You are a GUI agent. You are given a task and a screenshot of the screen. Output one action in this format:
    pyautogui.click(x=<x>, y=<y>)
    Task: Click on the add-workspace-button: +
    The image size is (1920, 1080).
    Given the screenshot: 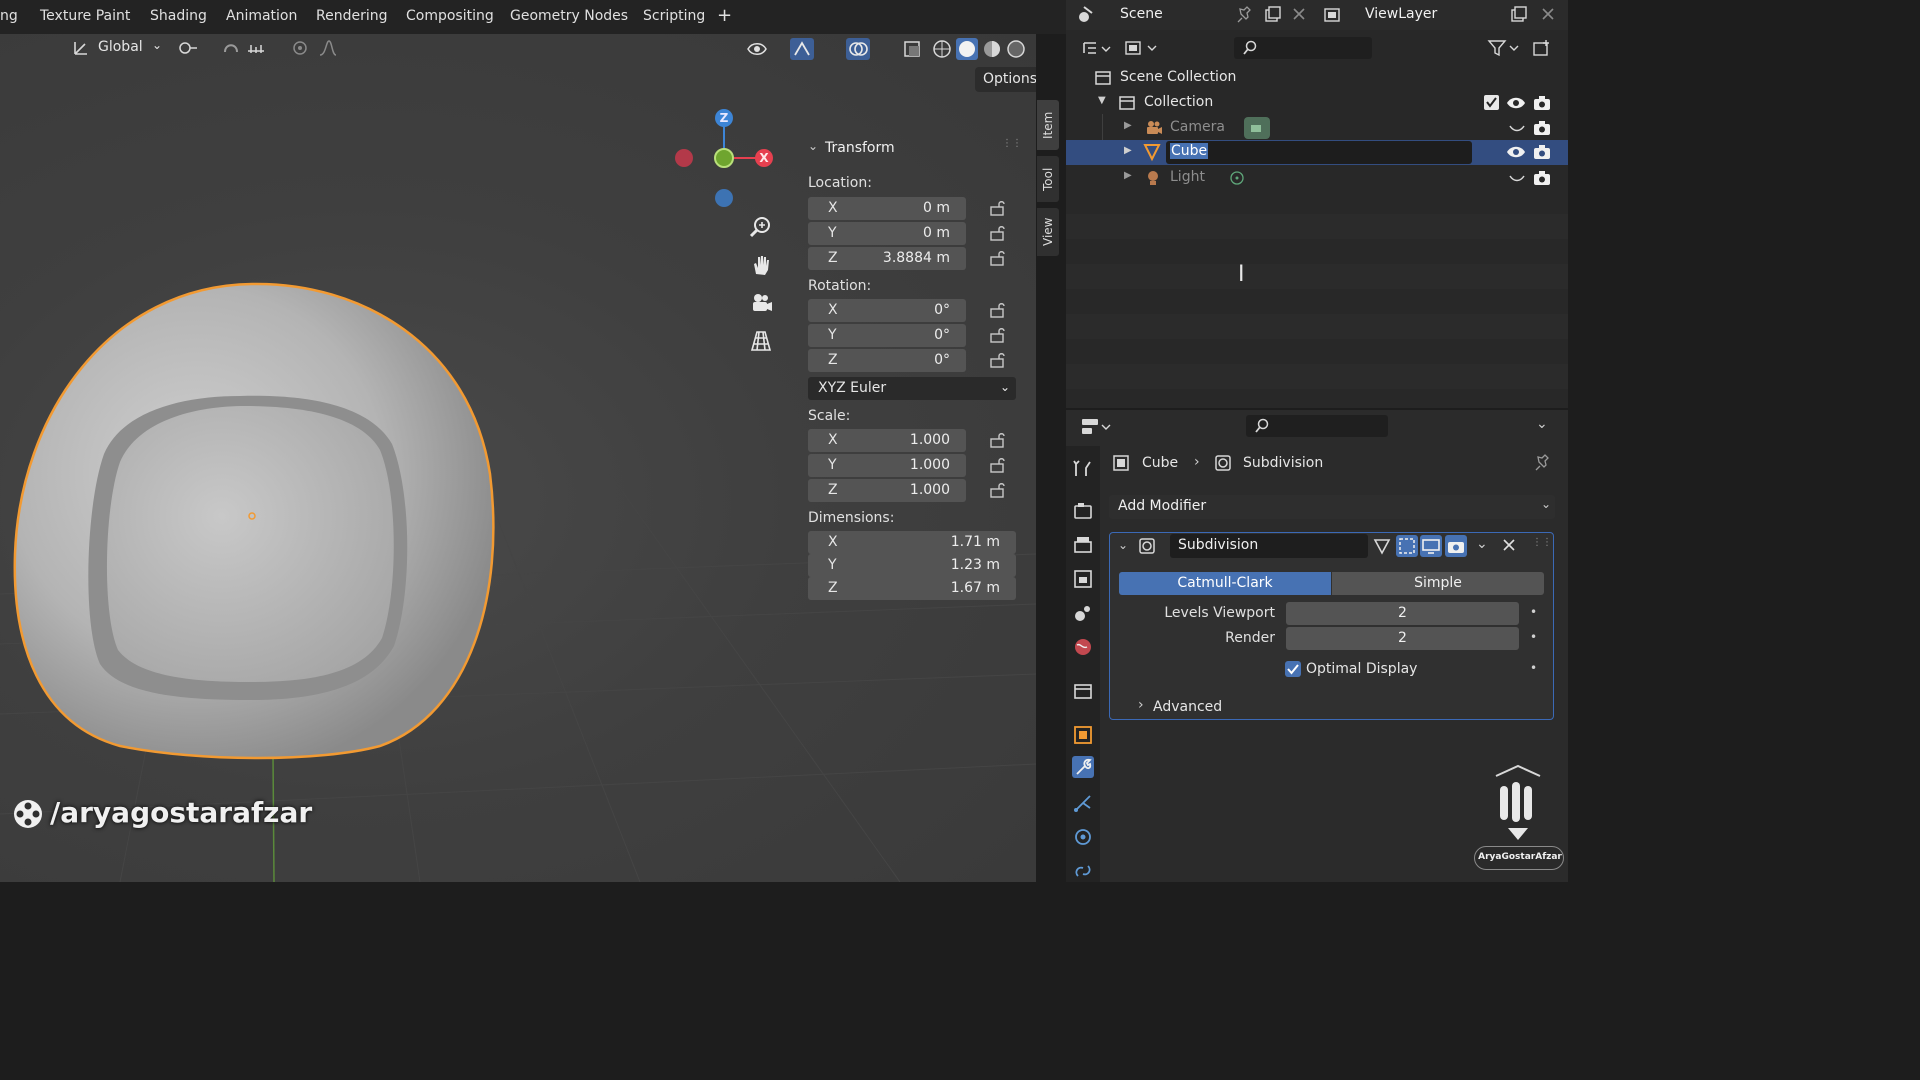 What is the action you would take?
    pyautogui.click(x=724, y=15)
    